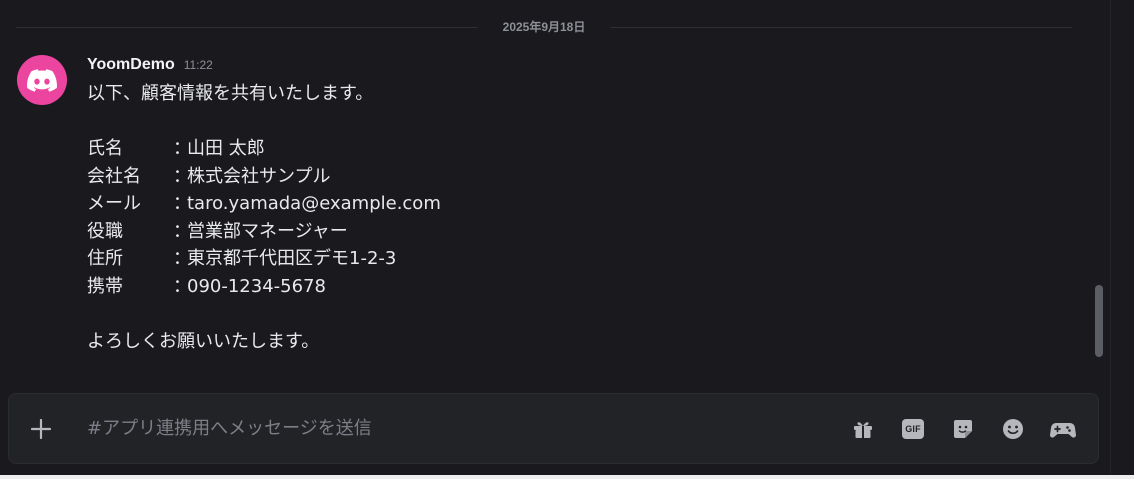 The height and width of the screenshot is (479, 1134). I want to click on gift-icon, so click(863, 430).